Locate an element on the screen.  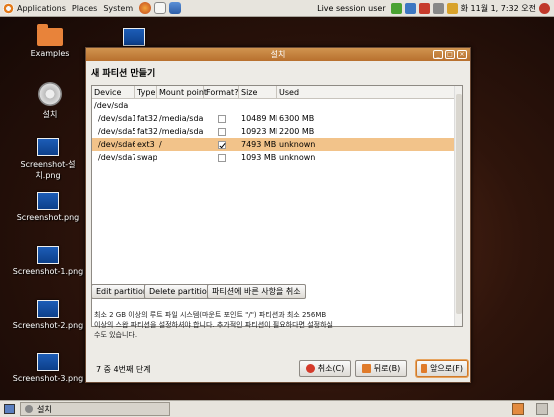
ubuntu-logo-icon is located at coordinates (8, 8).